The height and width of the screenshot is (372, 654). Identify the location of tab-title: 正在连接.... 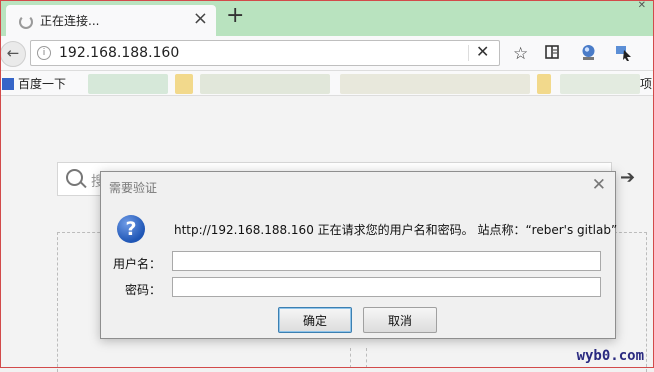
(70, 21).